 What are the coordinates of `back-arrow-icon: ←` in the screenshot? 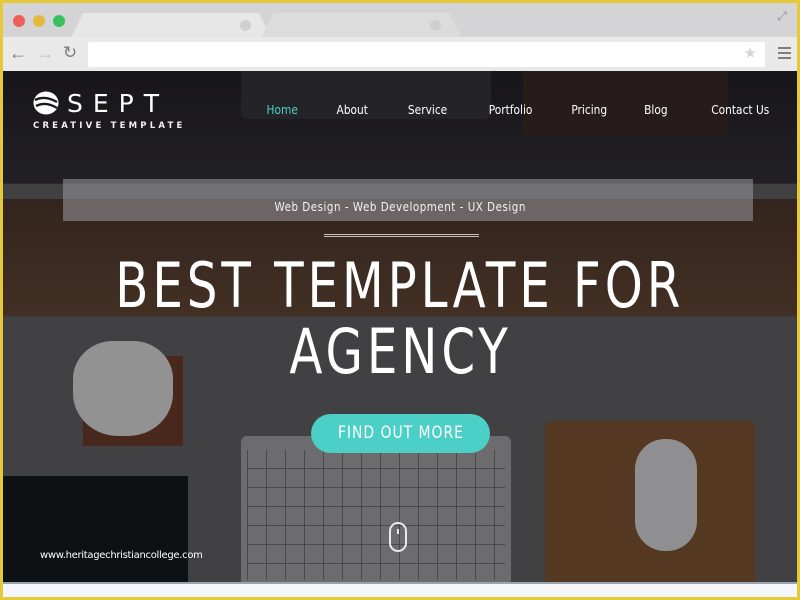 It's located at (18, 53).